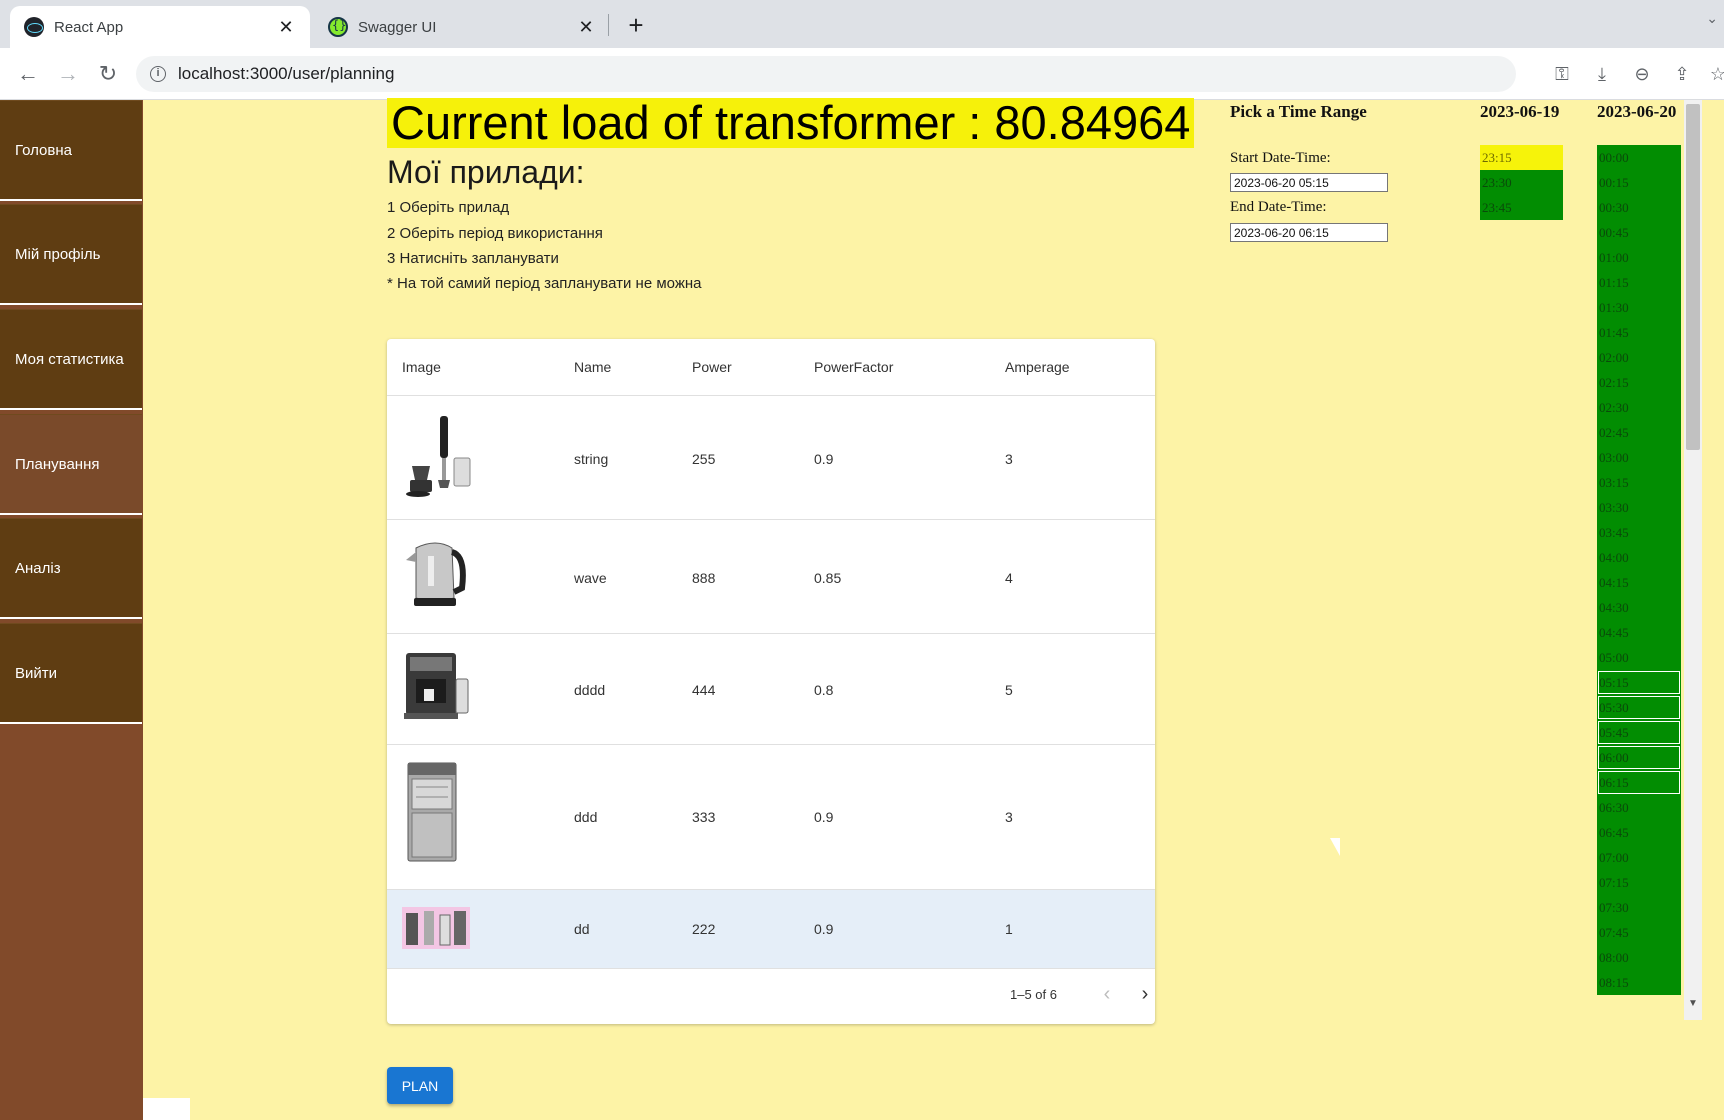 The height and width of the screenshot is (1120, 1724). Describe the element at coordinates (71, 673) in the screenshot. I see `sidebar-item-logout: Вийти` at that location.